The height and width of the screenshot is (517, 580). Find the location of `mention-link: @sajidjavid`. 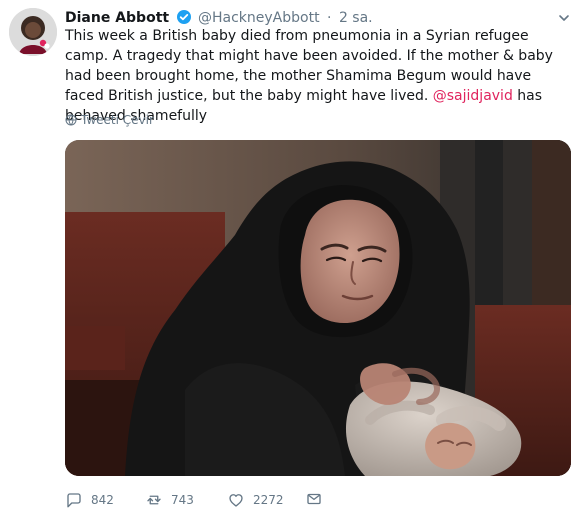

mention-link: @sajidjavid is located at coordinates (473, 96).